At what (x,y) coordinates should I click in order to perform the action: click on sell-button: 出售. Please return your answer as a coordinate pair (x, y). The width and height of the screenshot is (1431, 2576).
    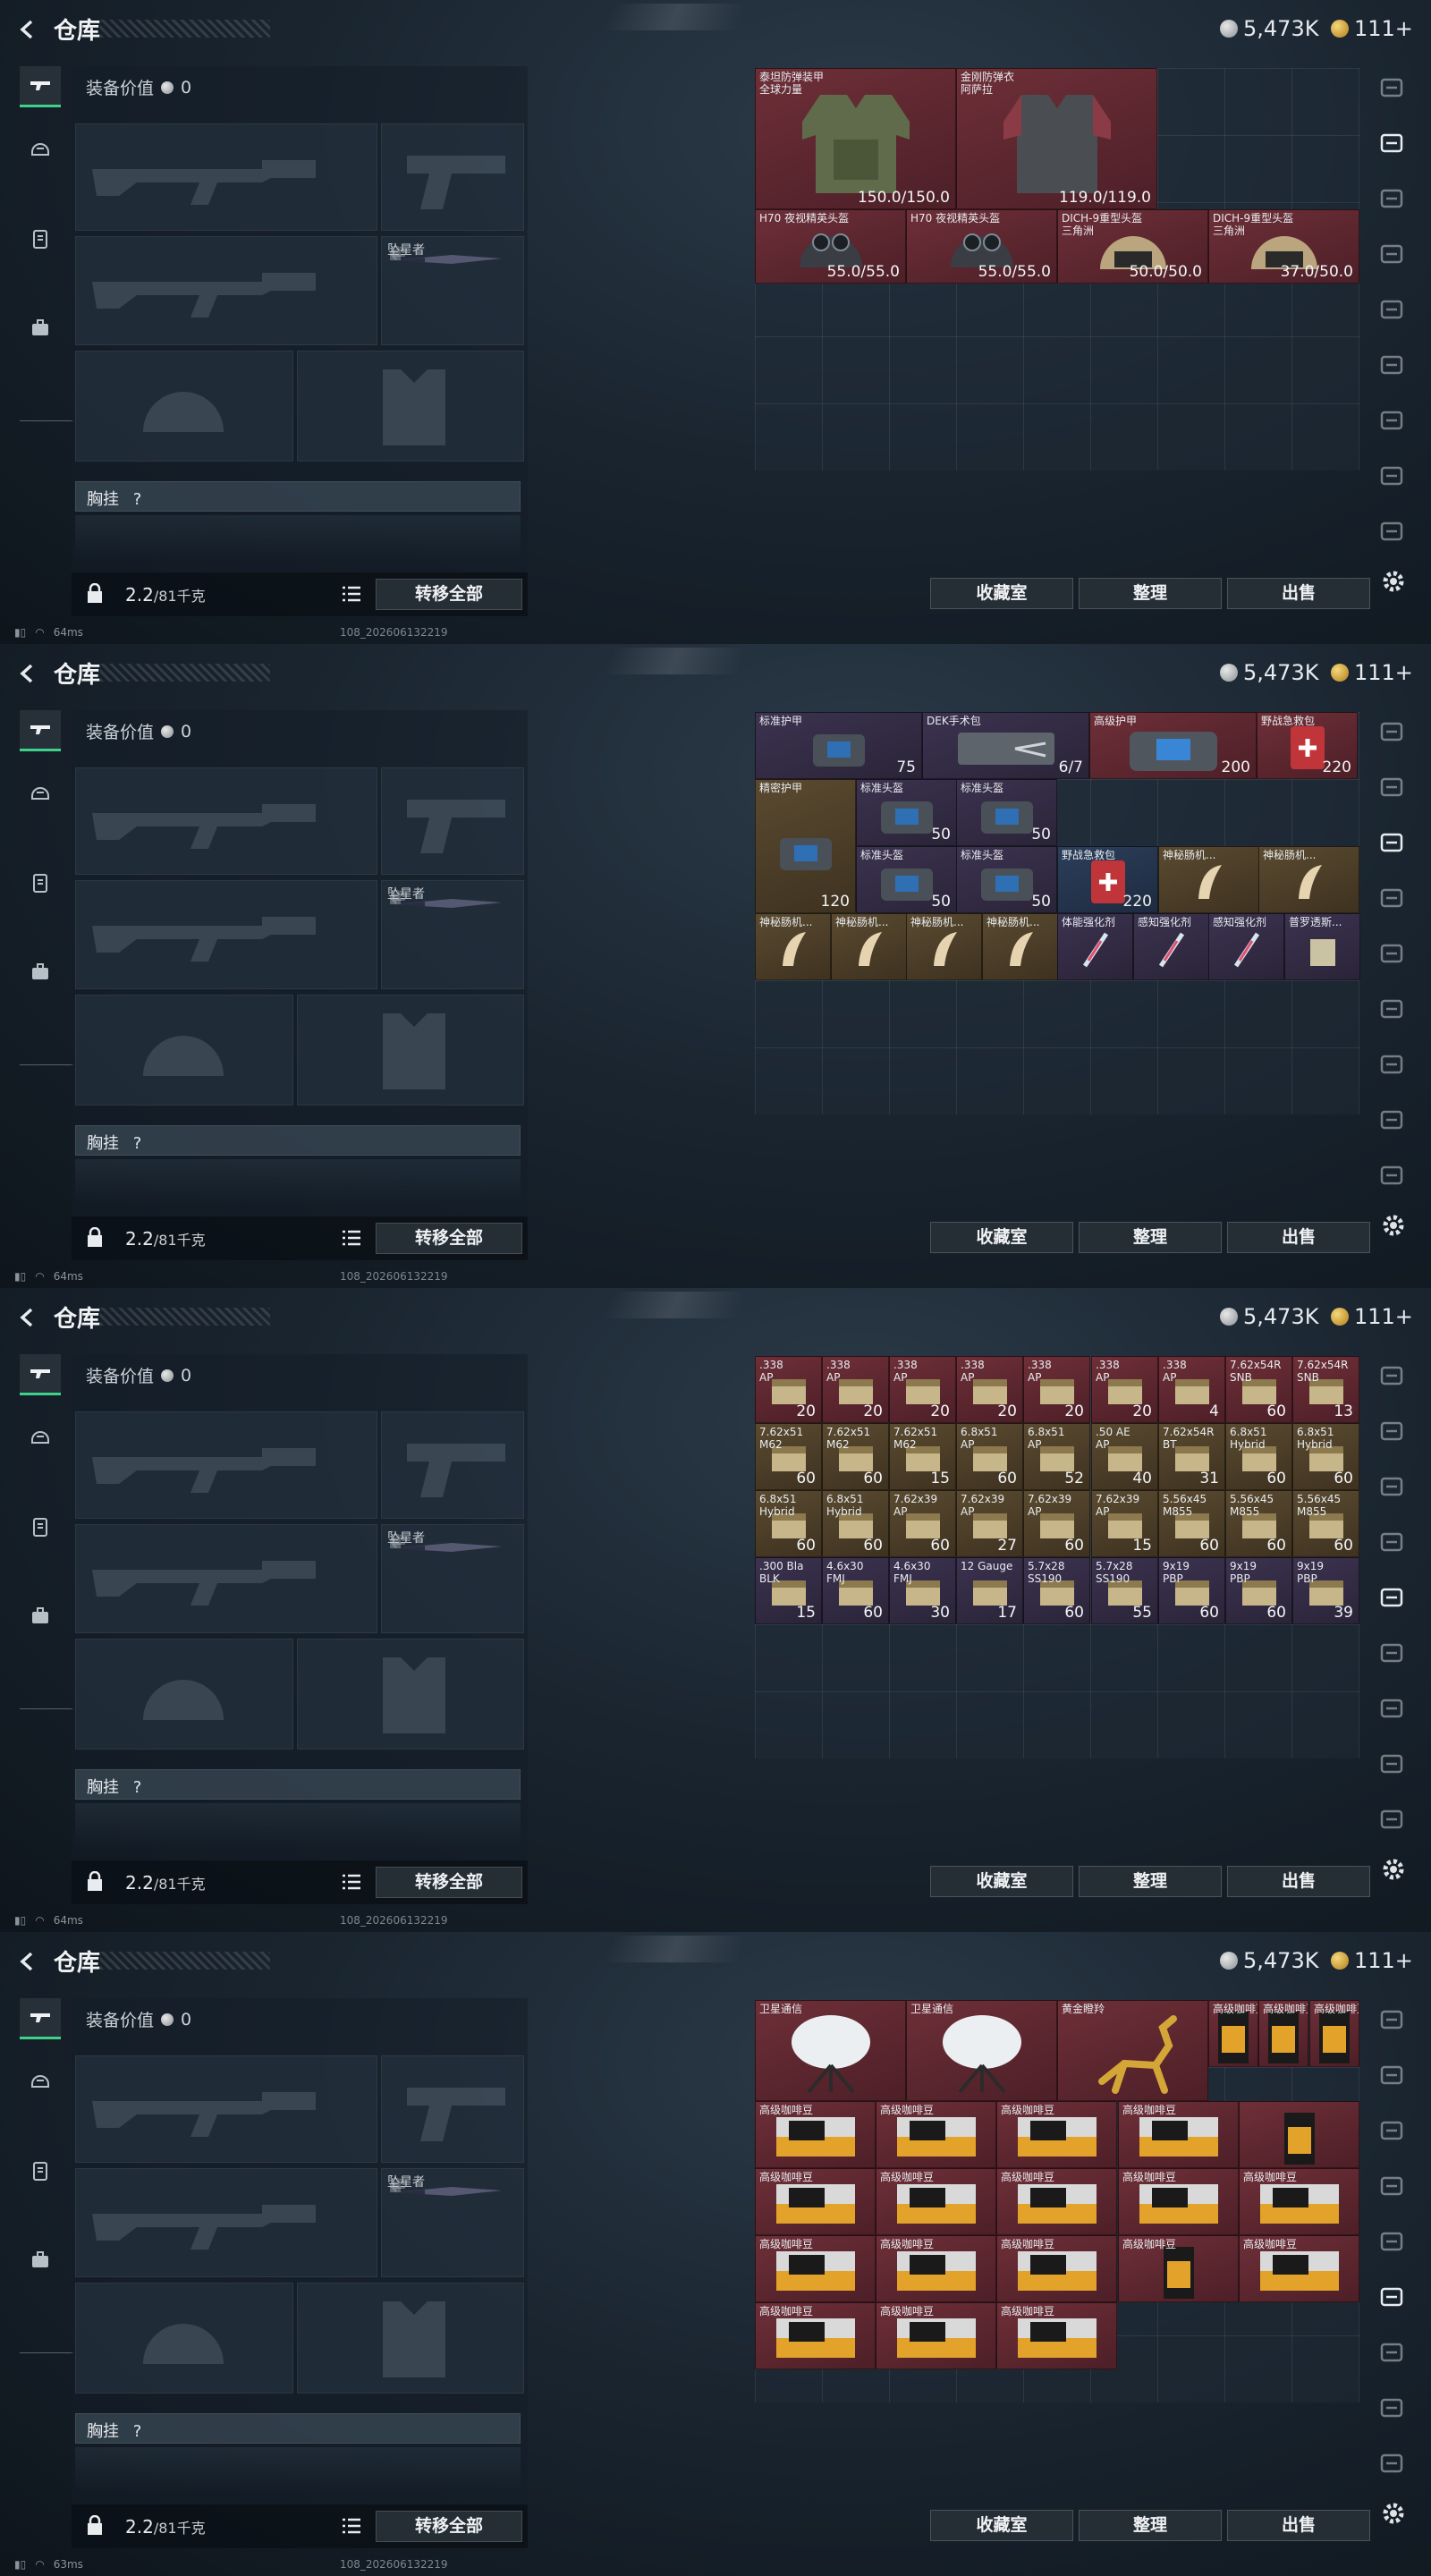
    Looking at the image, I should click on (1299, 1881).